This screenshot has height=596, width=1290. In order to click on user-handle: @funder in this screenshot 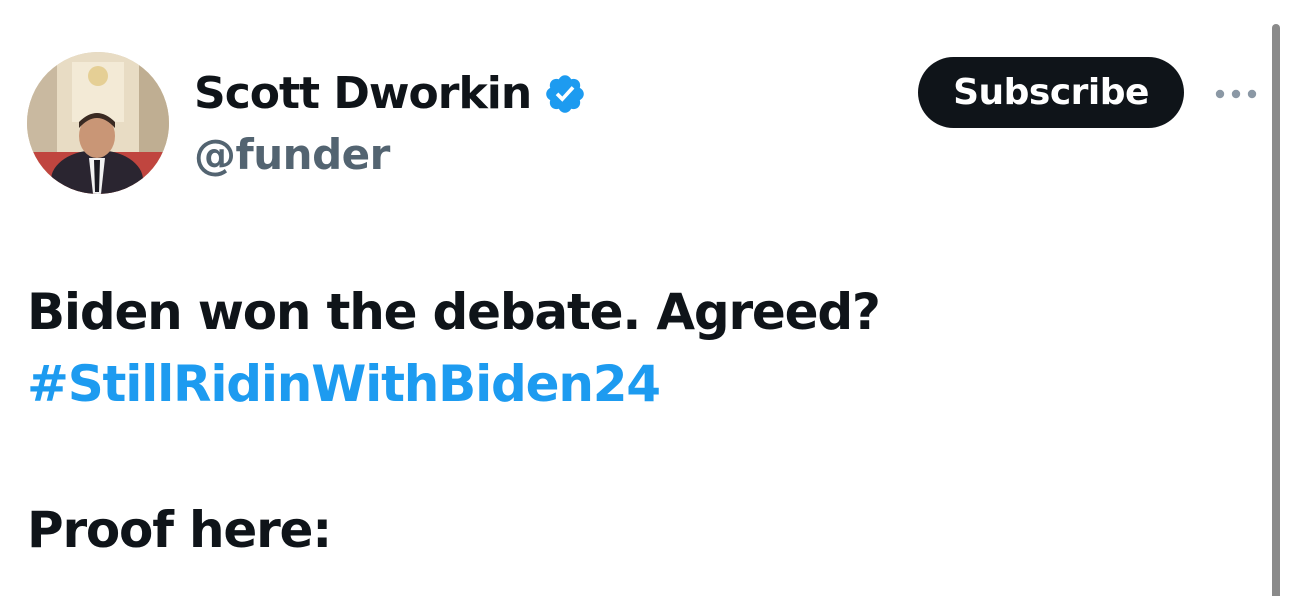, I will do `click(292, 155)`.